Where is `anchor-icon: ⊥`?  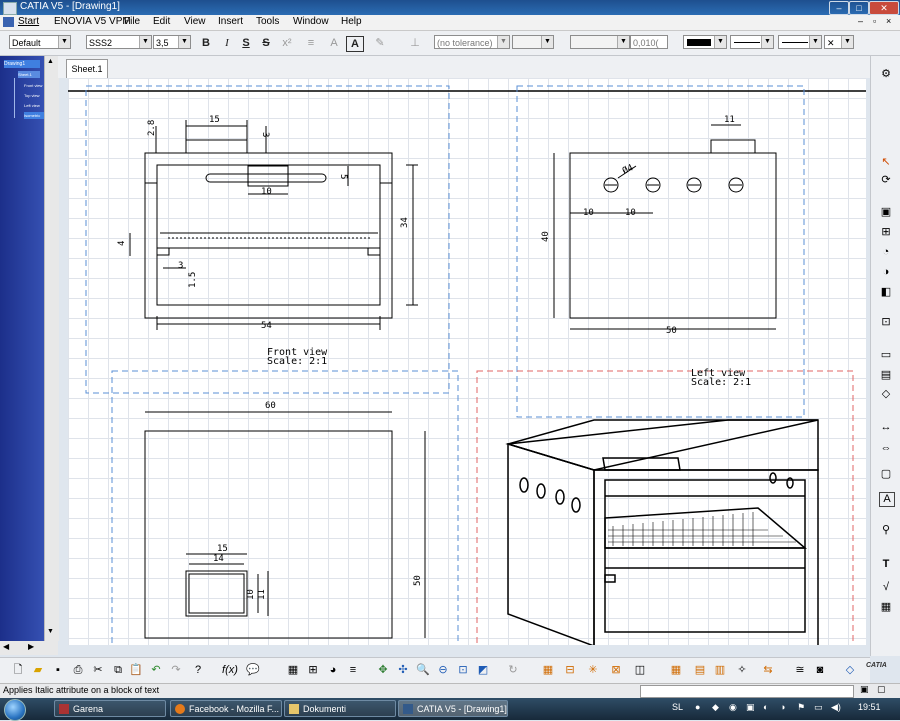 anchor-icon: ⊥ is located at coordinates (415, 43).